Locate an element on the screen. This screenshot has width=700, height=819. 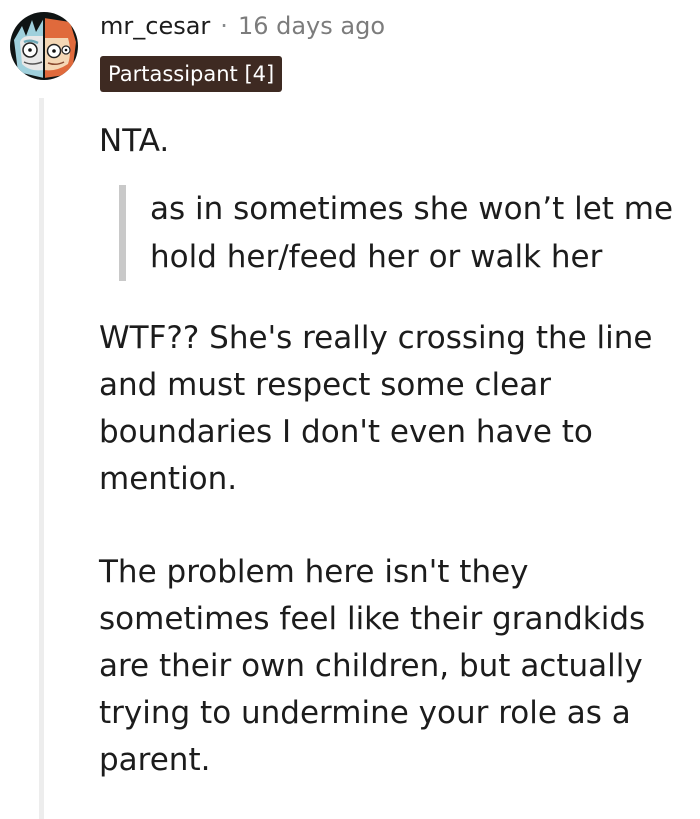
thread-collapse-line is located at coordinates (41, 458).